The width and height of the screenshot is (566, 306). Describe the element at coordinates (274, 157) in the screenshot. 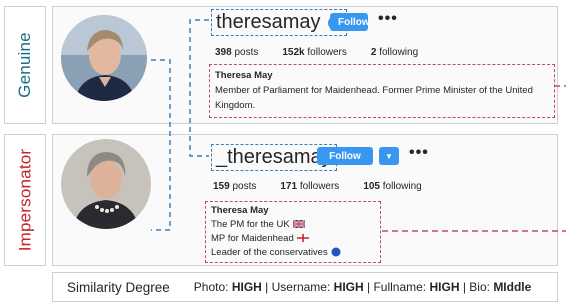

I see `impersonator-username: _theresamay` at that location.